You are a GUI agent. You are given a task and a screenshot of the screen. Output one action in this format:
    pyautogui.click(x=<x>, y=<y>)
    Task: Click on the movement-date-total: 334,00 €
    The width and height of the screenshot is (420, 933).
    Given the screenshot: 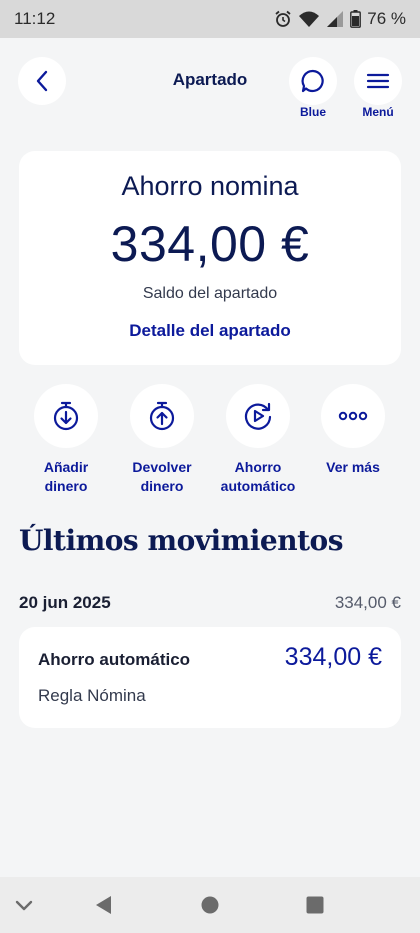 What is the action you would take?
    pyautogui.click(x=367, y=602)
    